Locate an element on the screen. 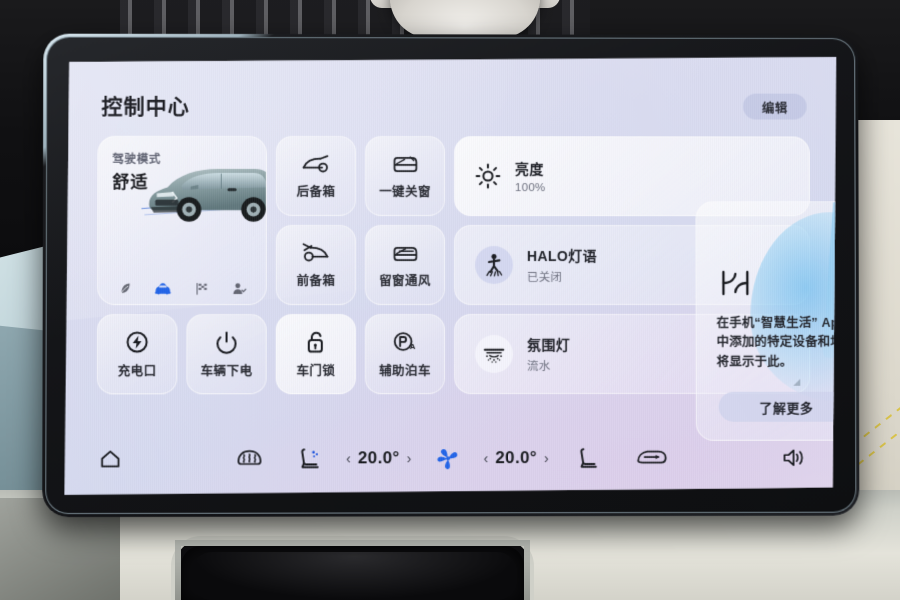 This screenshot has height=600, width=900. tile-label: 辅助泊车 is located at coordinates (405, 370).